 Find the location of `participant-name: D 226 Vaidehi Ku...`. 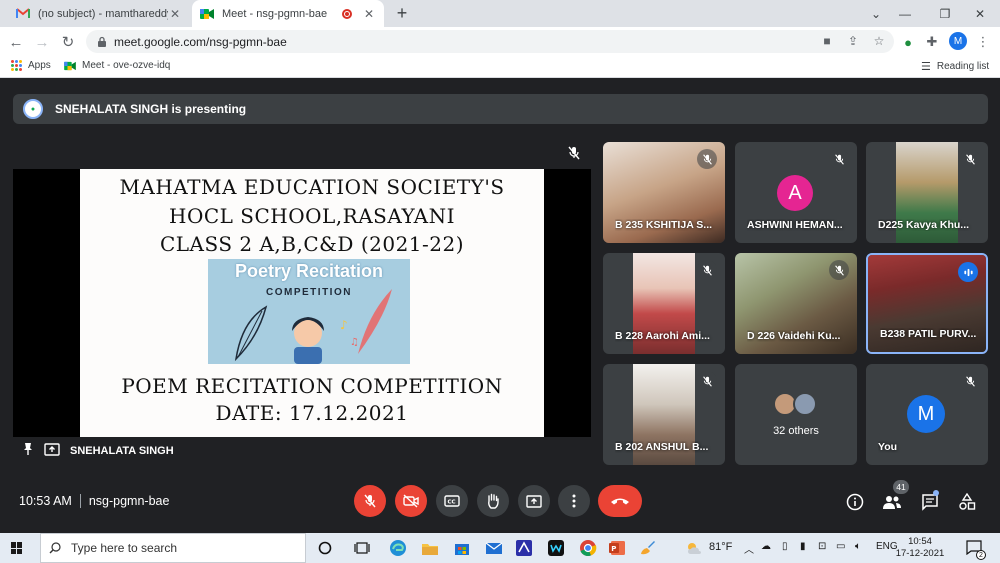

participant-name: D 226 Vaidehi Ku... is located at coordinates (794, 336).